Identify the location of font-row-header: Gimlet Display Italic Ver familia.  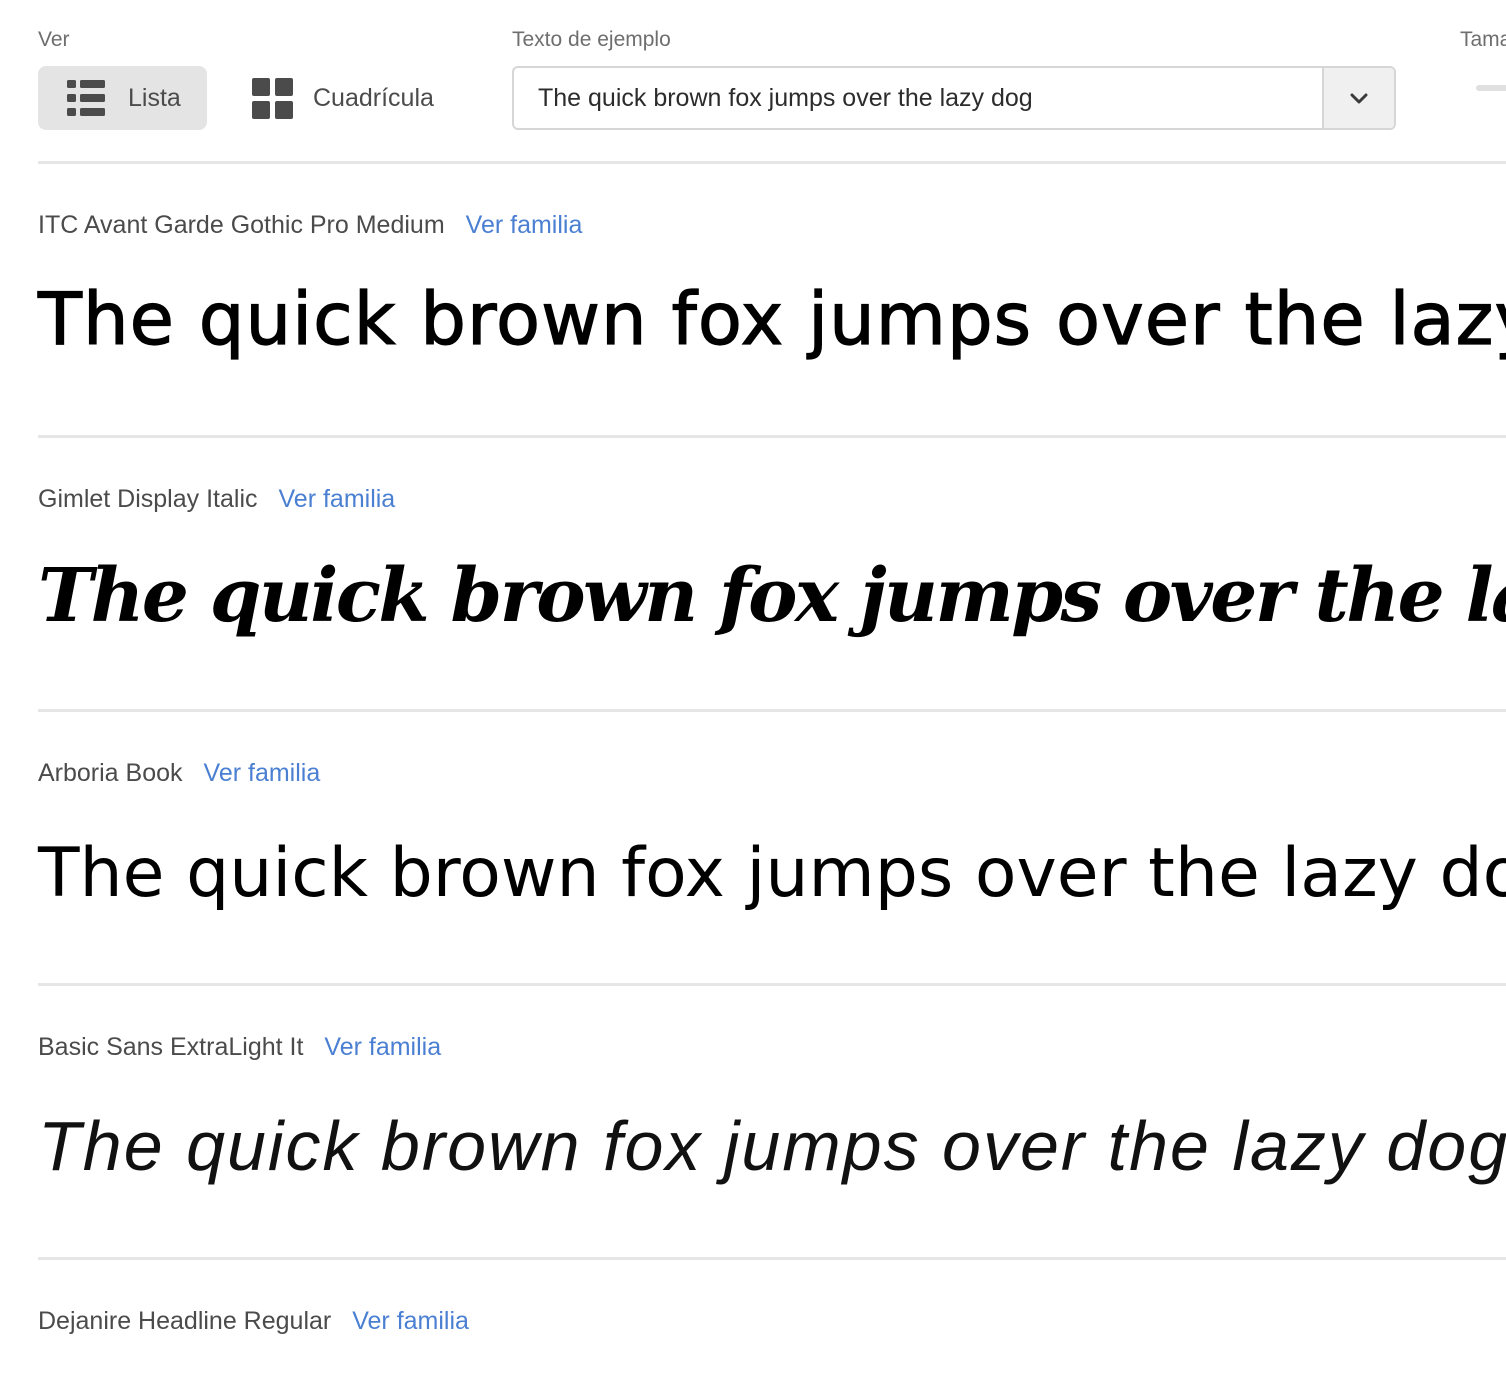
(216, 499).